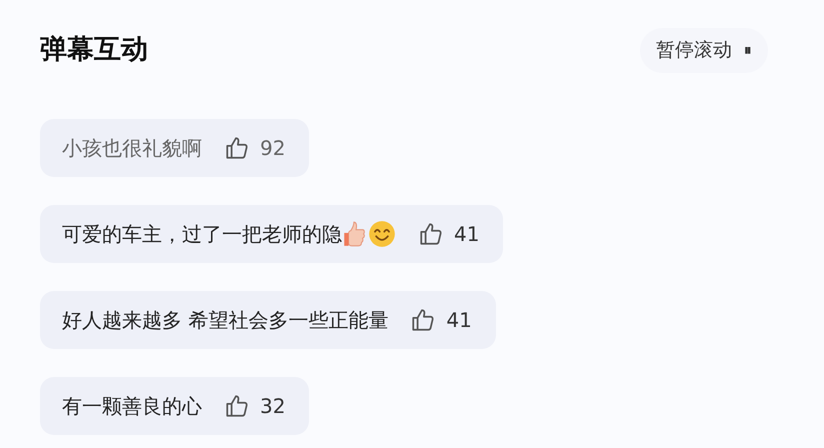  Describe the element at coordinates (704, 50) in the screenshot. I see `pause-scroll-button: 暂停滚动 ⏸` at that location.